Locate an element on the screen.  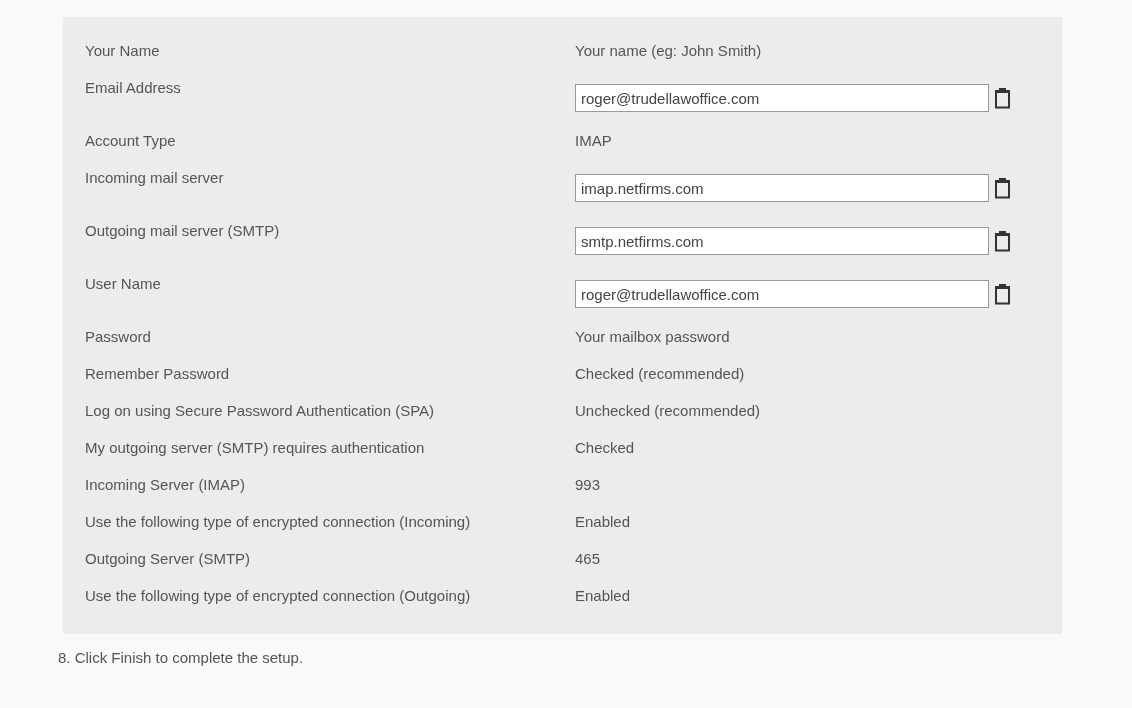
setting-label: Use the following type of encrypted connection (Incoming) is located at coordinates (278, 521).